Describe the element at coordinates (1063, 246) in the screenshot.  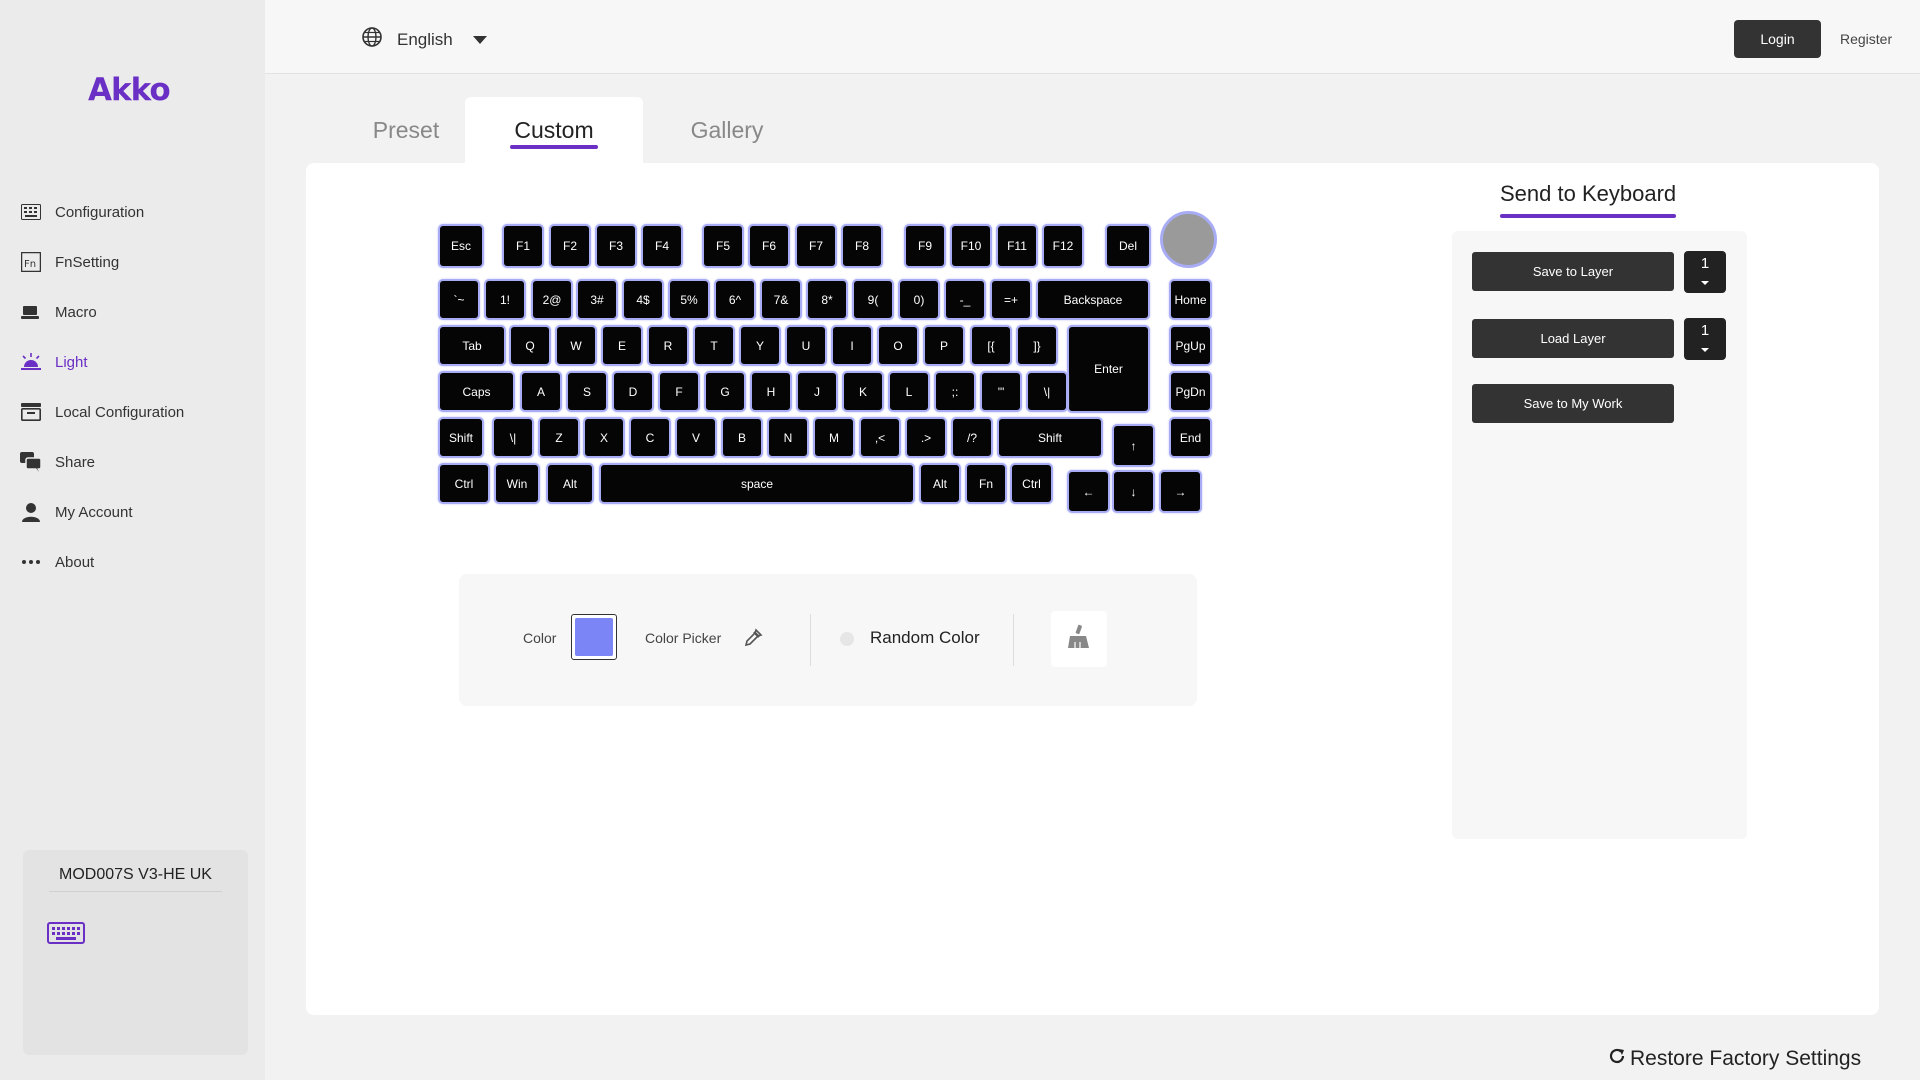
I see `keyboard-key: F12` at that location.